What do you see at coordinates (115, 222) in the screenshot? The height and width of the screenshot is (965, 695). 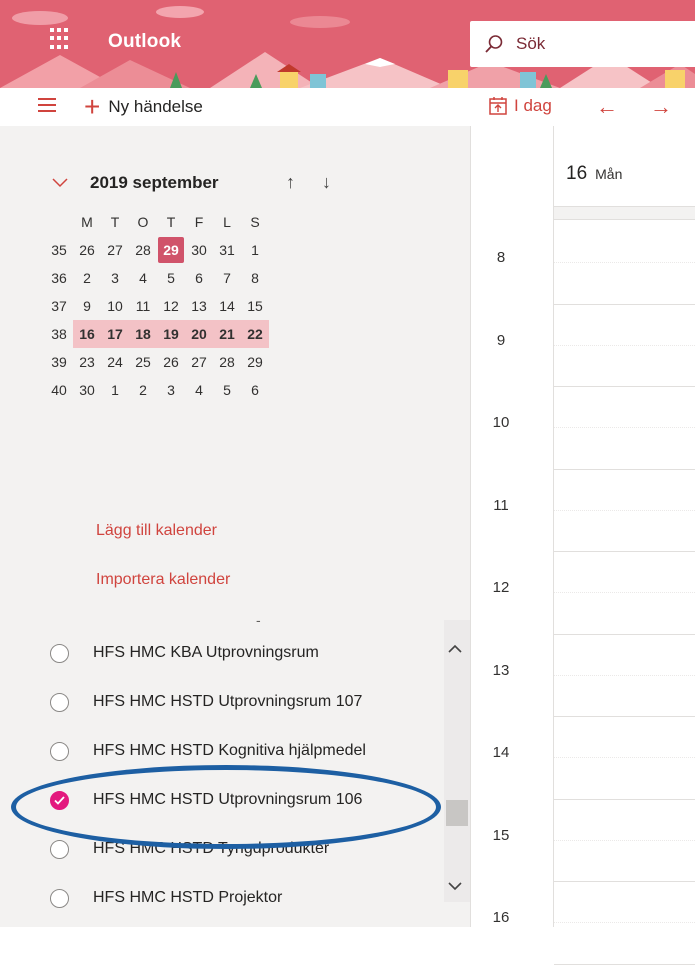 I see `weekday-header: T` at bounding box center [115, 222].